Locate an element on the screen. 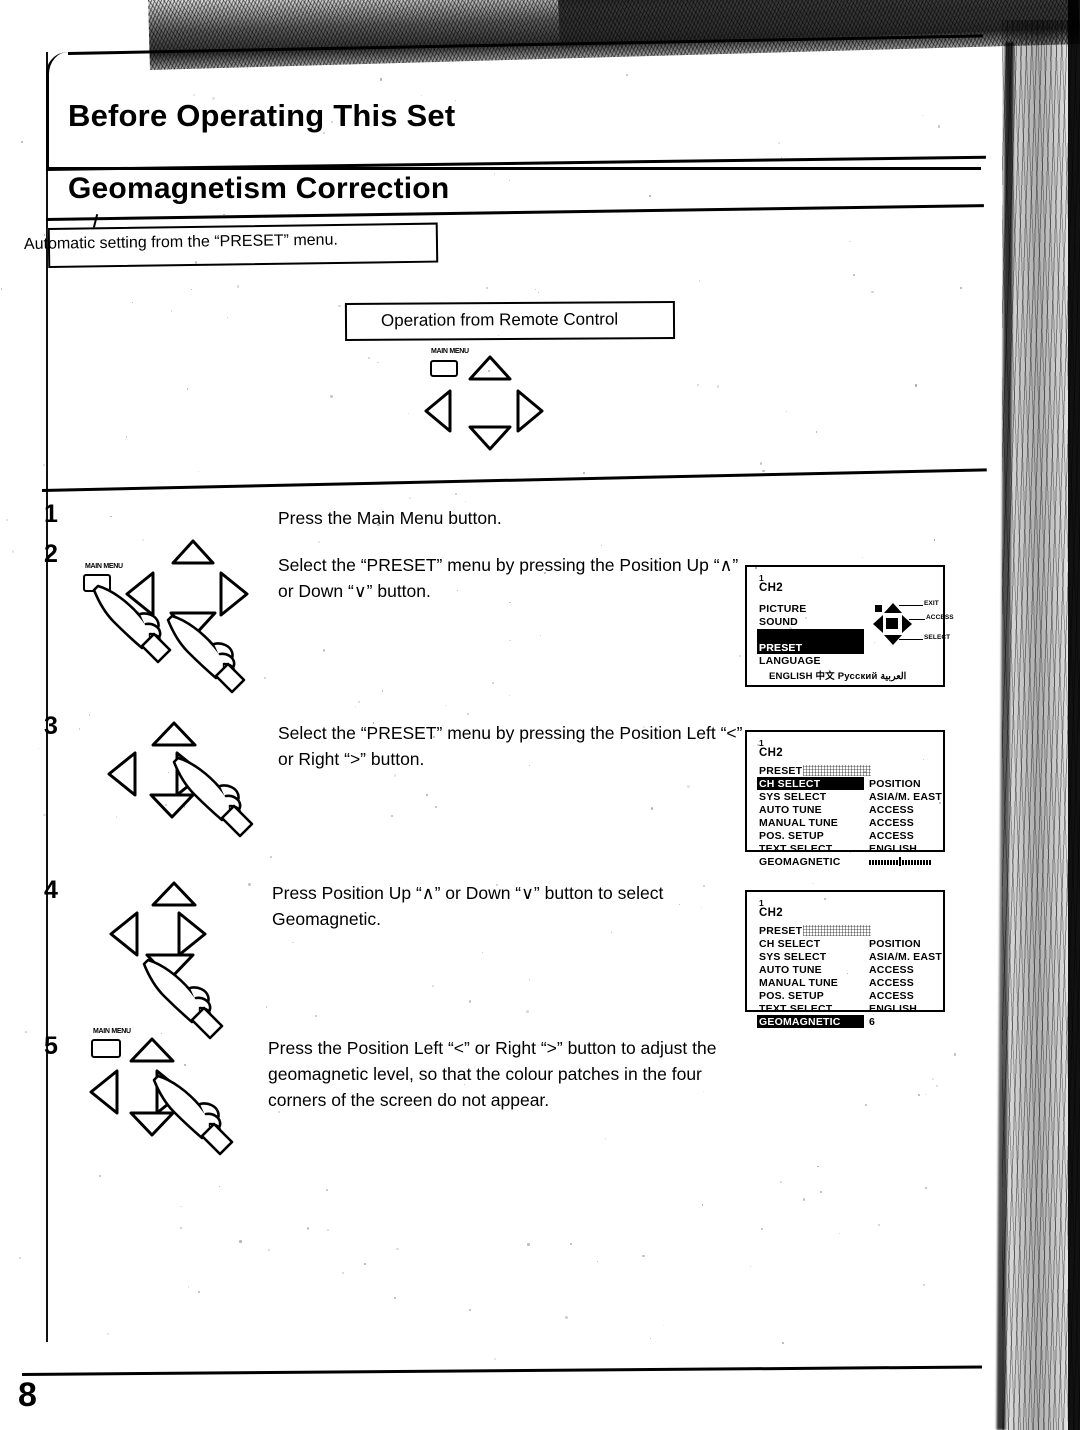  remote-dpad-diagram-step3 is located at coordinates (192, 781).